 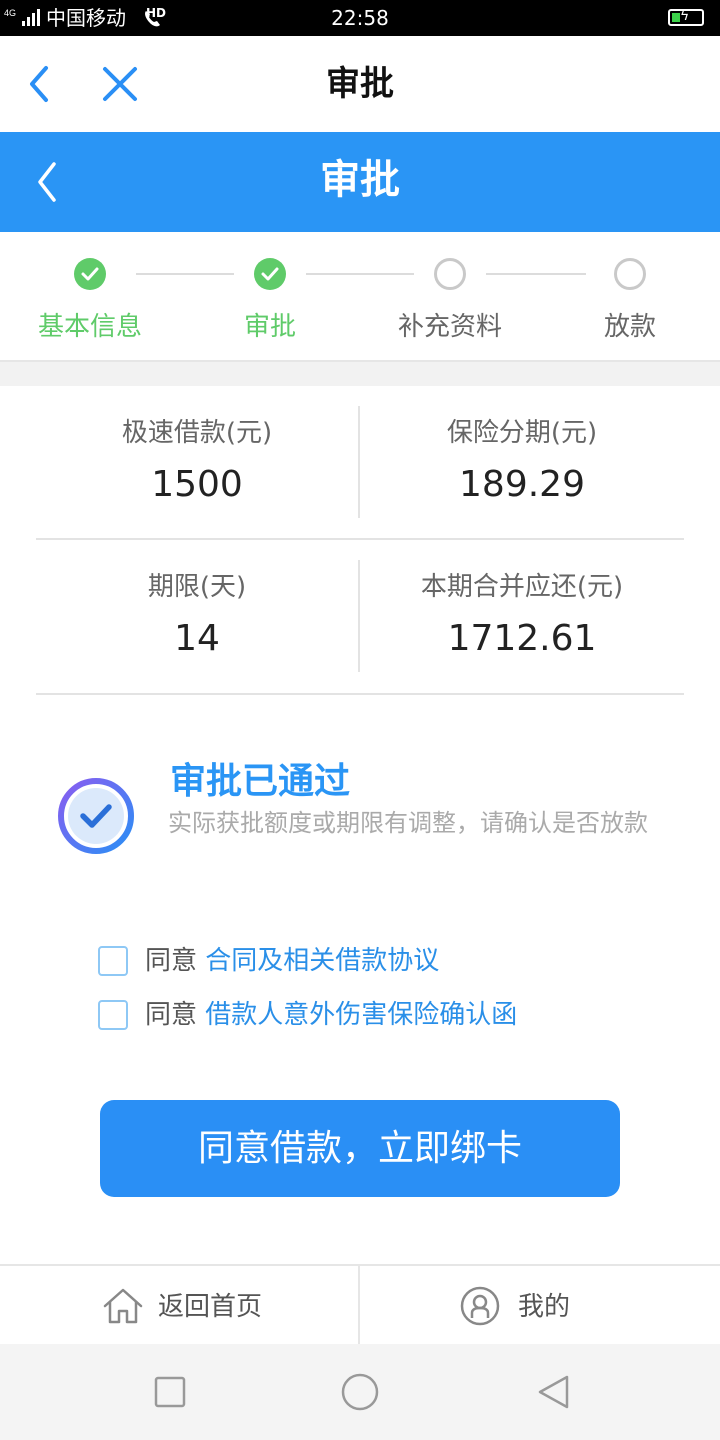 What do you see at coordinates (170, 1392) in the screenshot?
I see `recent-apps-icon` at bounding box center [170, 1392].